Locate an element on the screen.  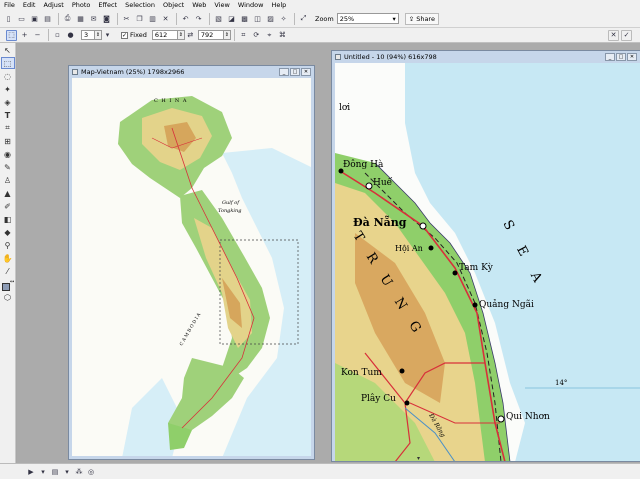
menu-help: Help is located at coordinates (278, 5).